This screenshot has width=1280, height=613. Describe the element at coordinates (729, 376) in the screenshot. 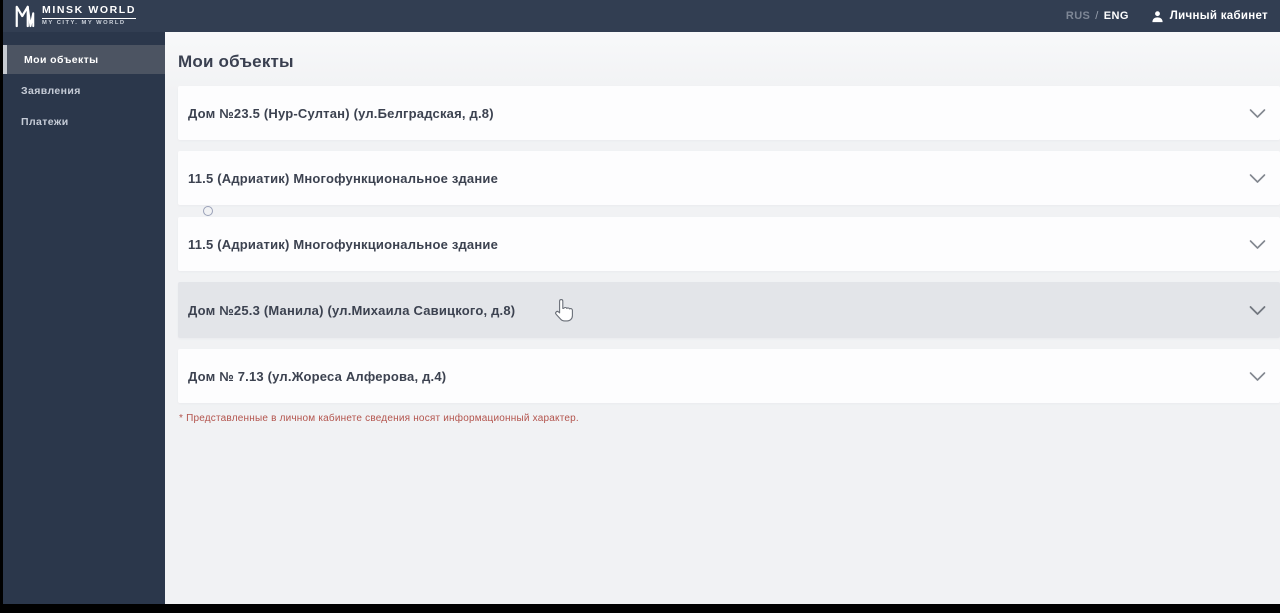

I see `object-accordion-row: Дом № 7.13 (ул.Жореса Алферова, д.4)` at that location.